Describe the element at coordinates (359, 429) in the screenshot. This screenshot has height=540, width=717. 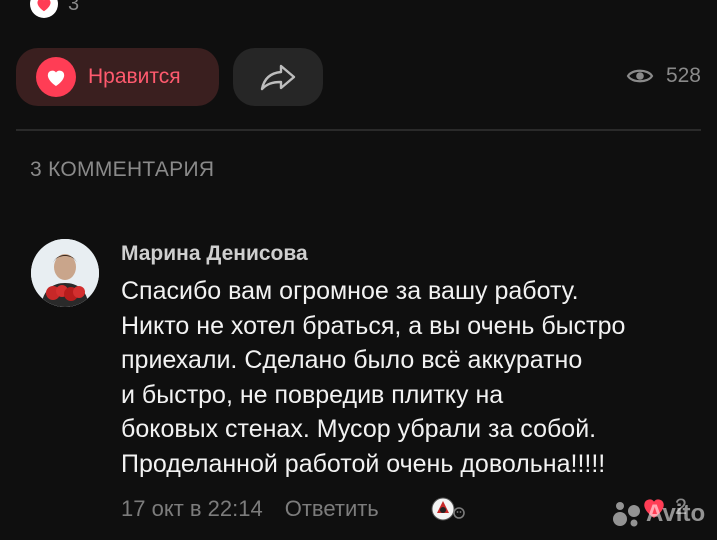
I see `comment-text-line: боковых стенах. Мусор убрали за собой.` at that location.